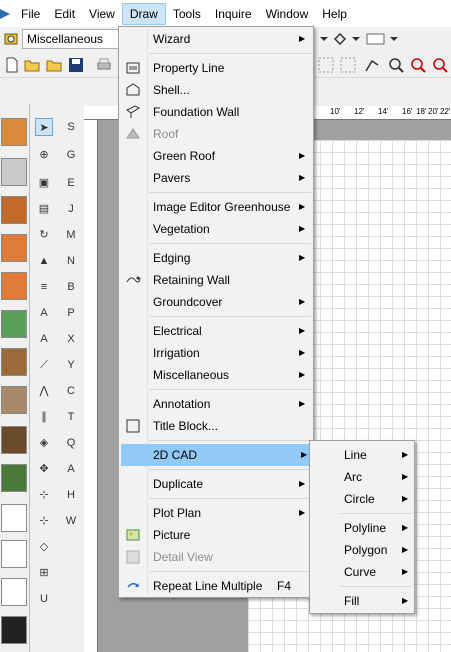 The width and height of the screenshot is (451, 652). What do you see at coordinates (44, 155) in the screenshot?
I see `zoom-icon: ⊕` at bounding box center [44, 155].